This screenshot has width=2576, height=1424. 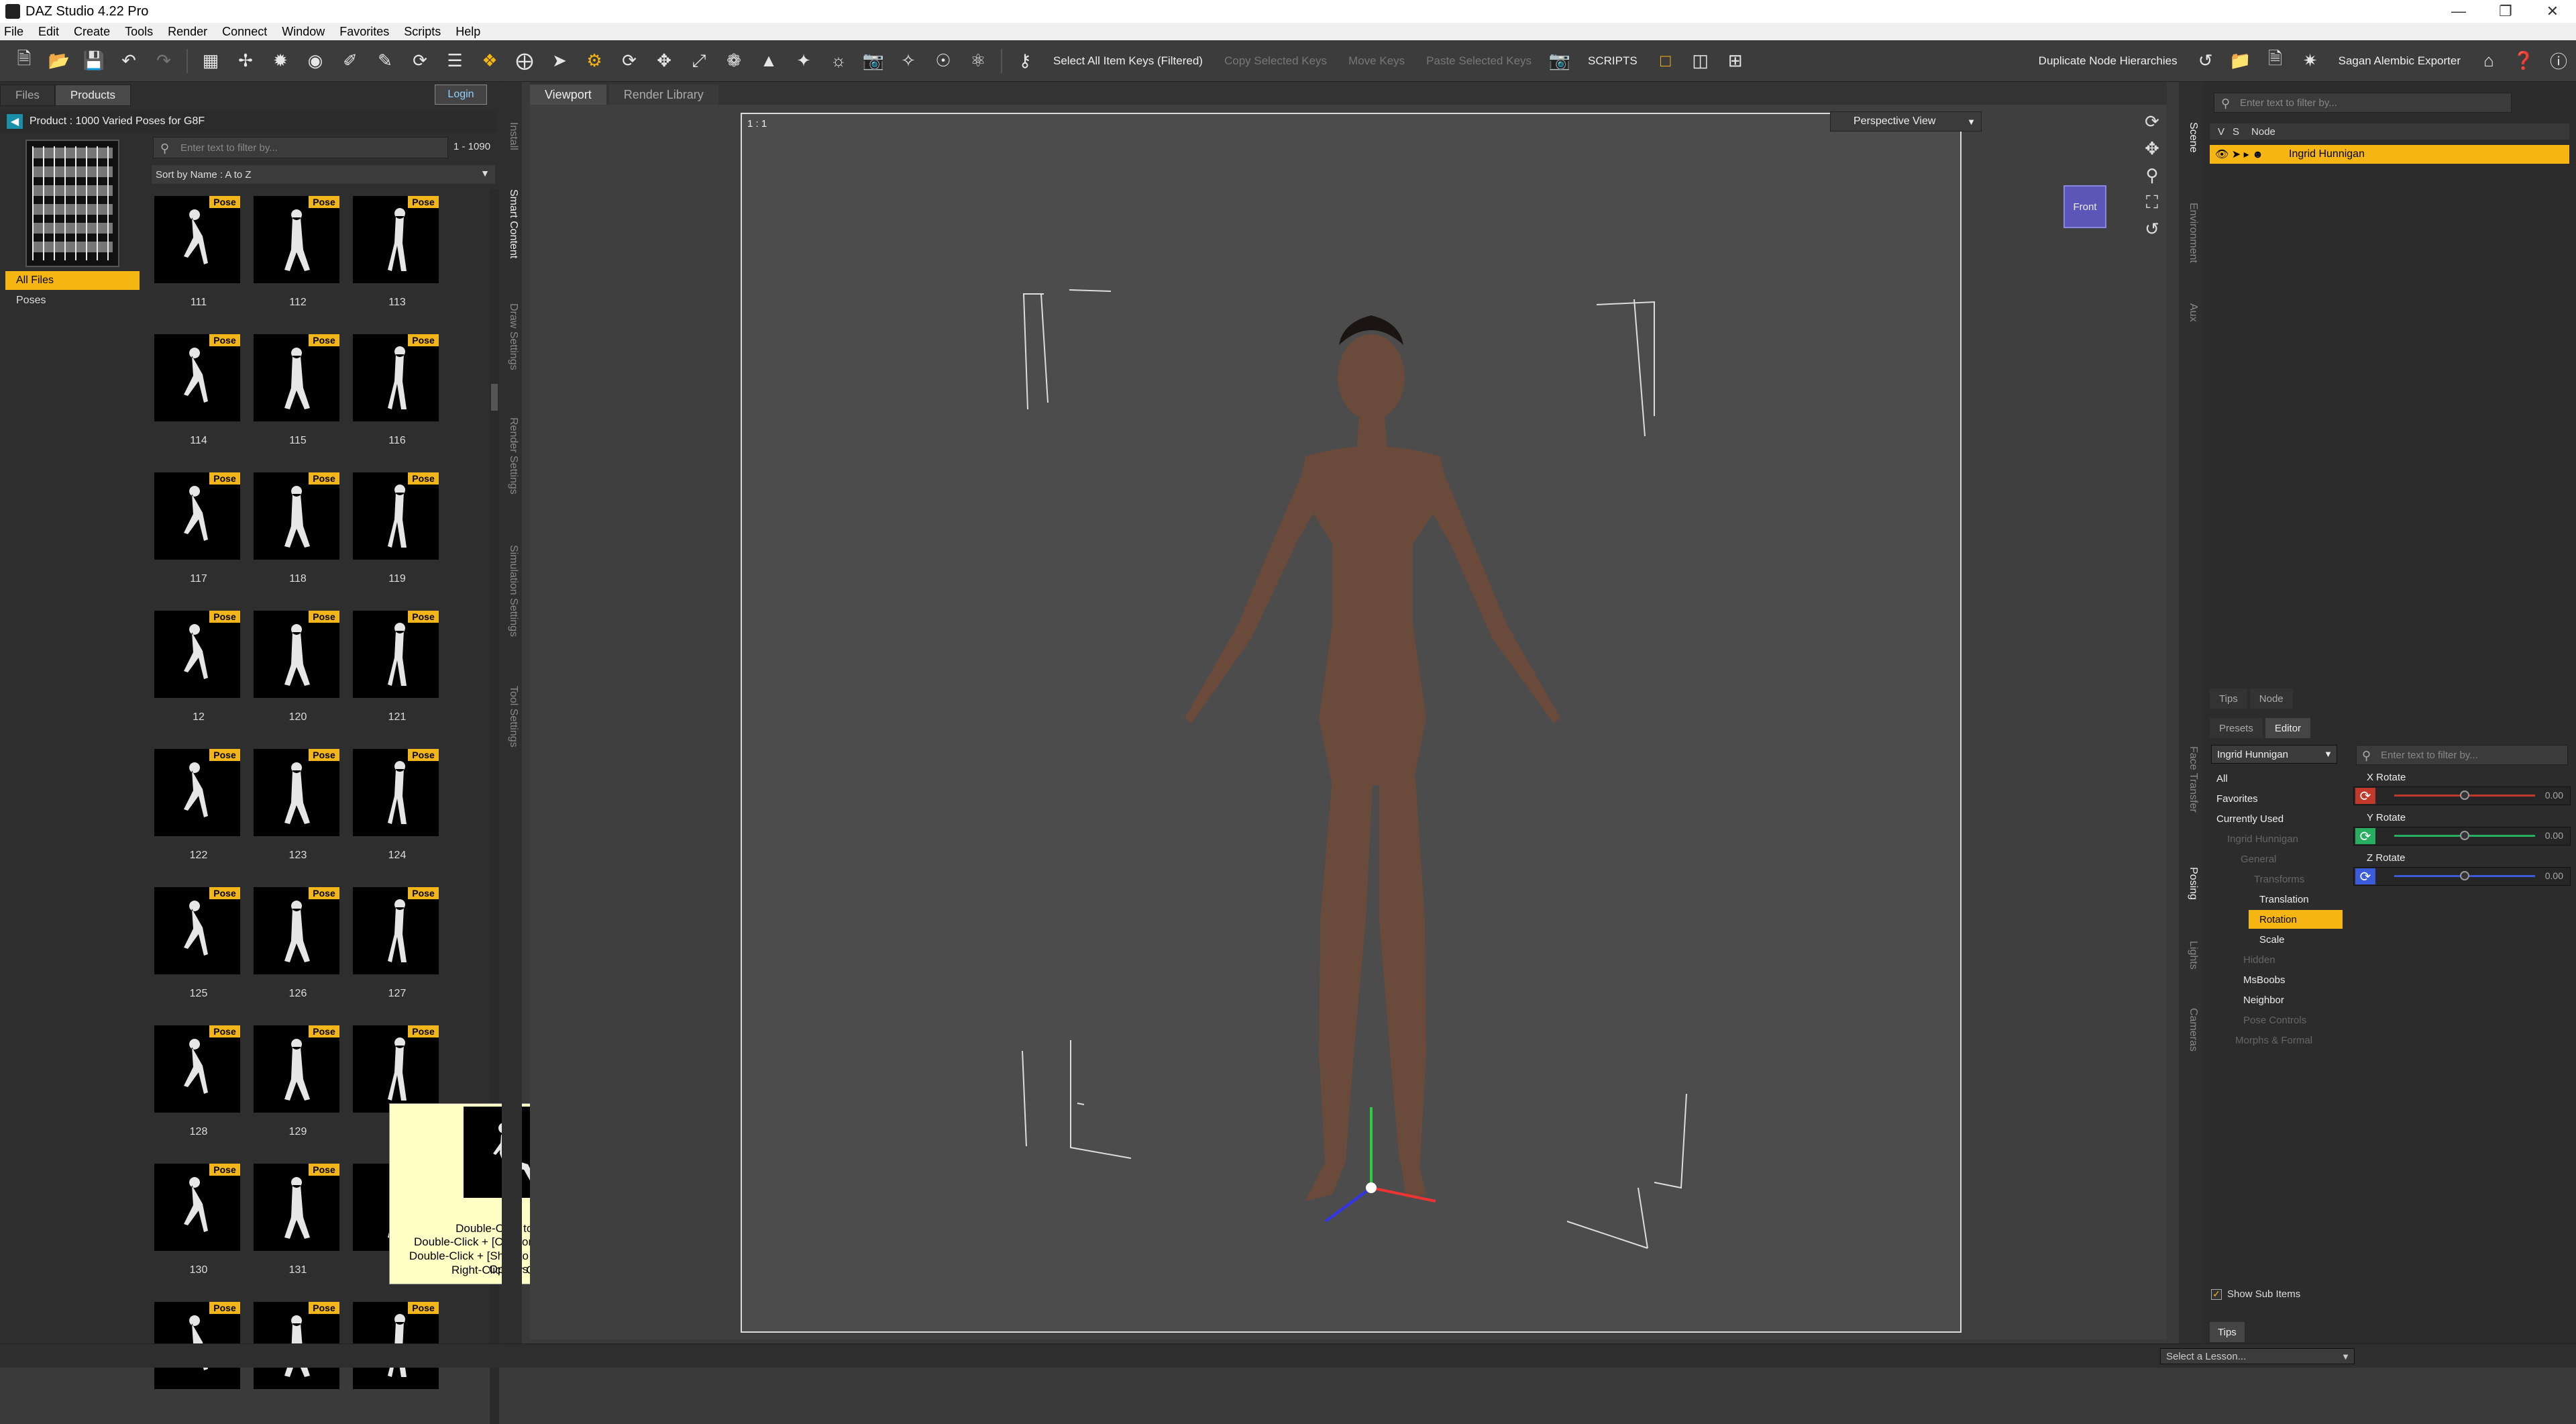 I want to click on align-tool-icon: ☰, so click(x=454, y=61).